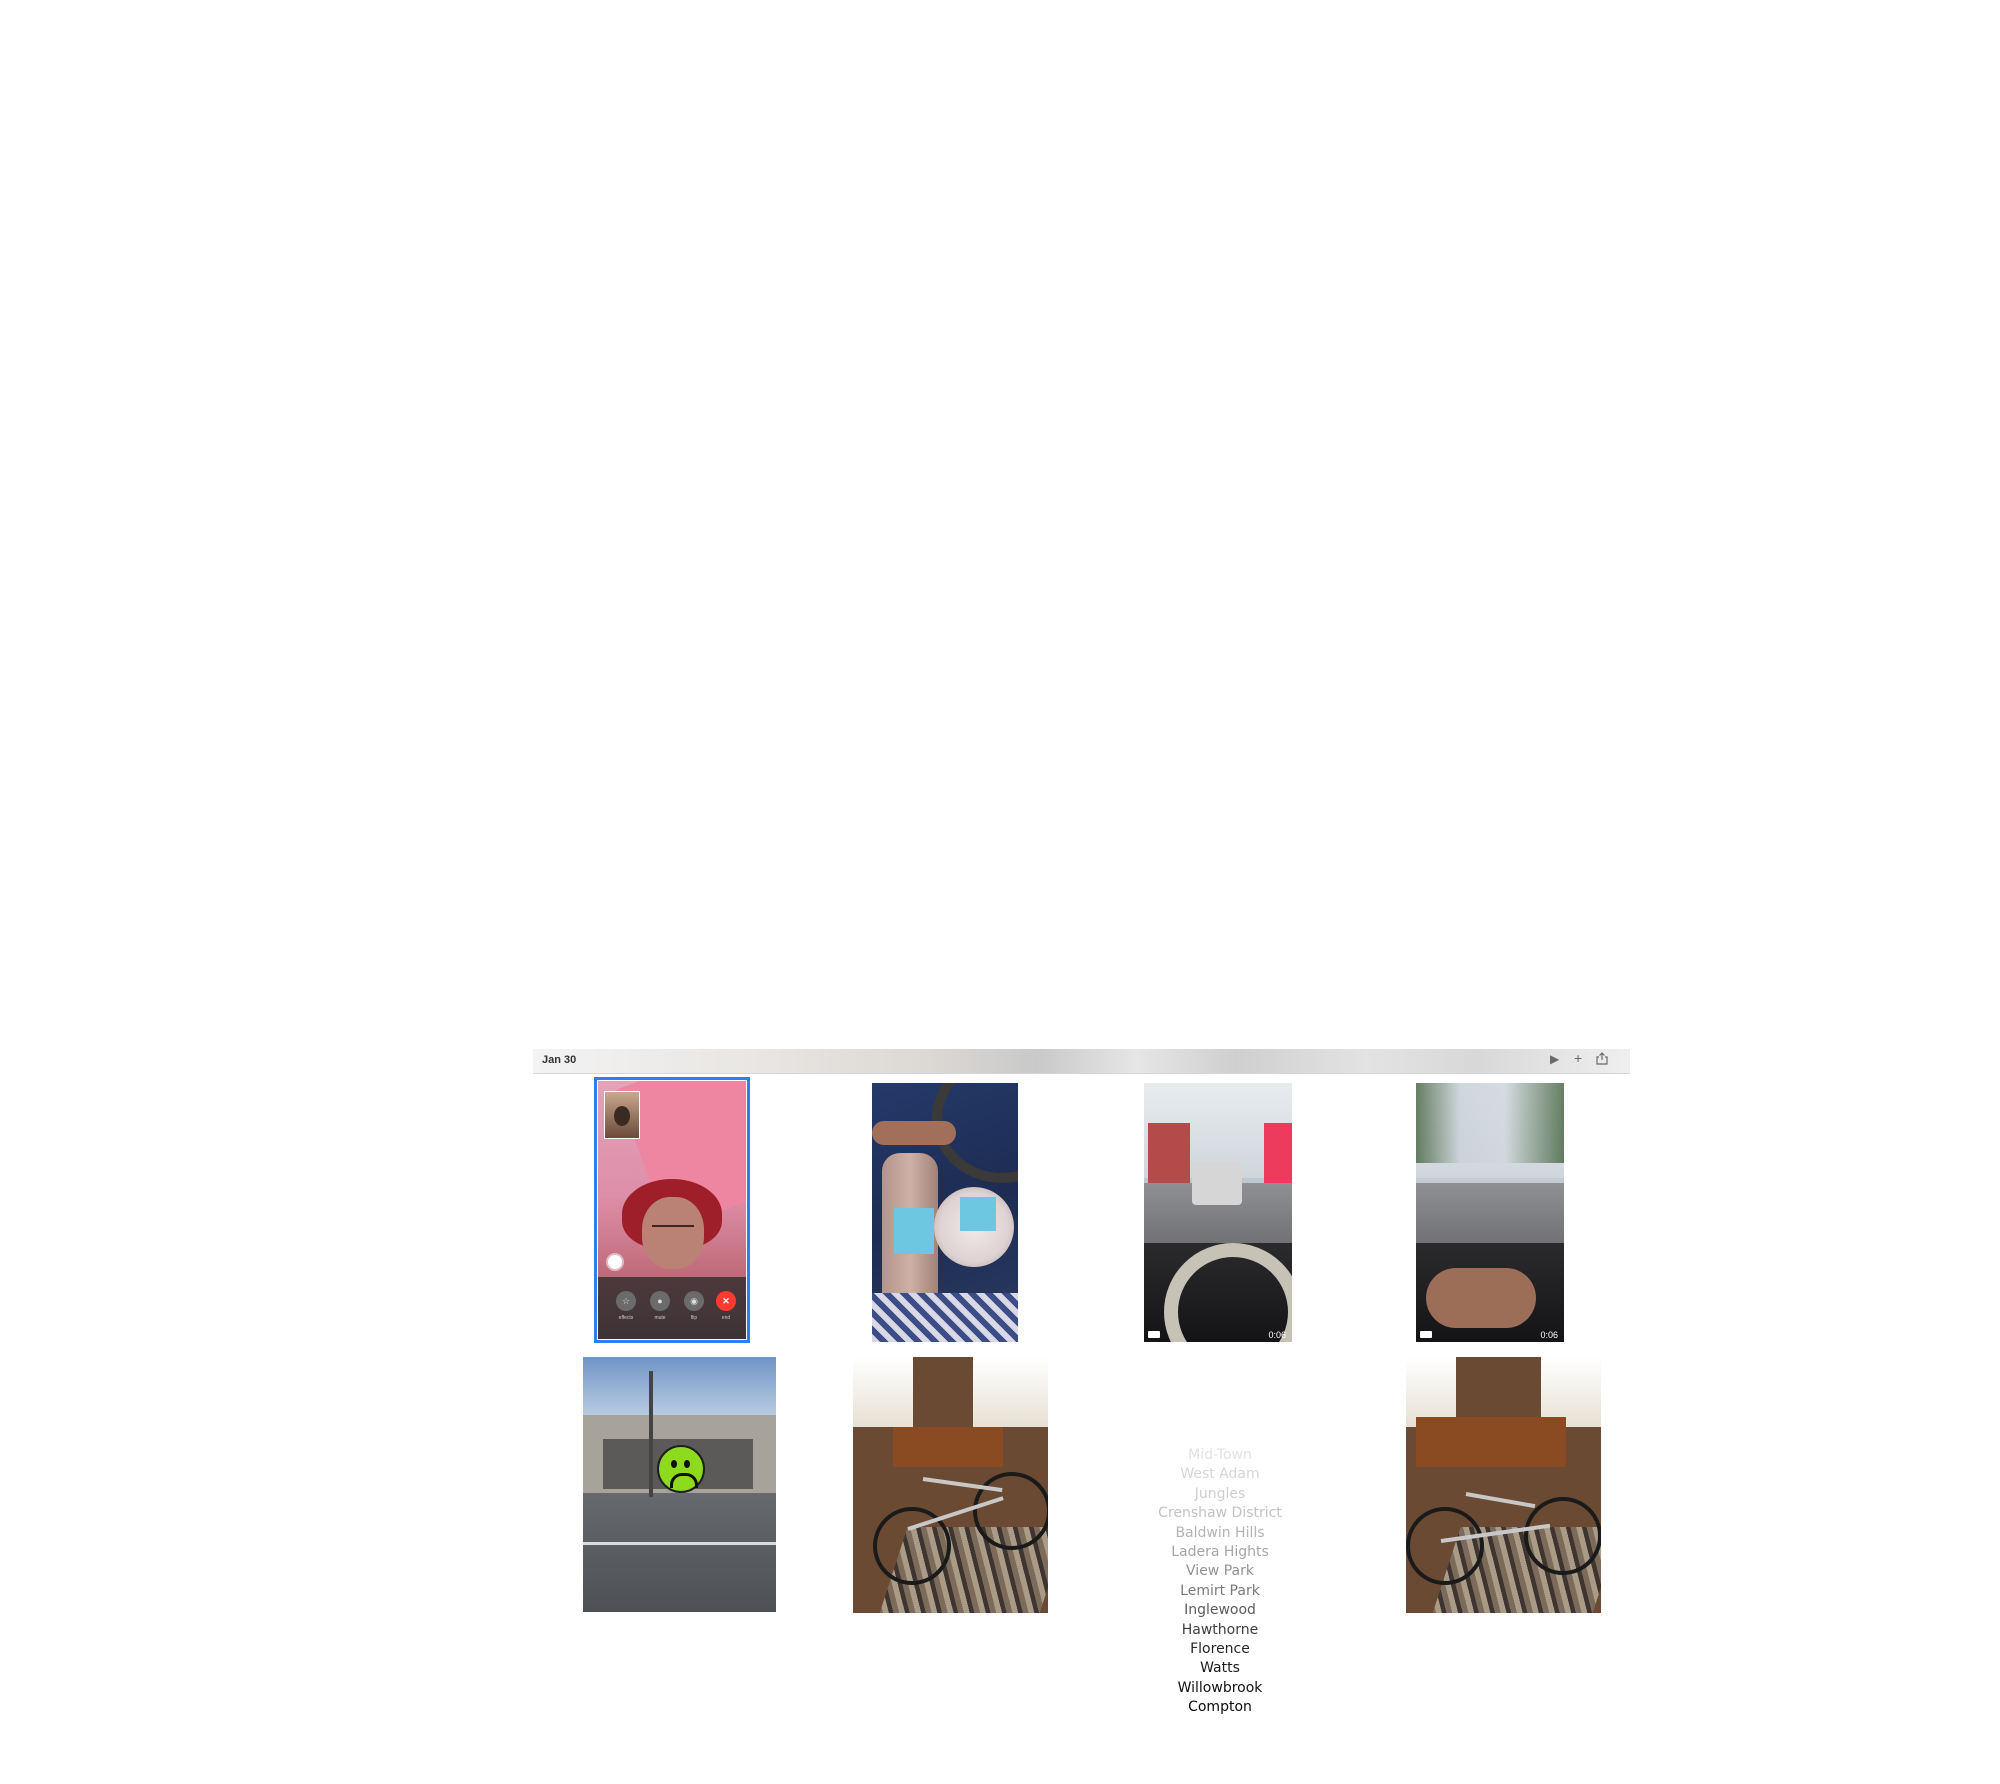 Image resolution: width=2000 pixels, height=1784 pixels. I want to click on camera-icon: ◉, so click(694, 1301).